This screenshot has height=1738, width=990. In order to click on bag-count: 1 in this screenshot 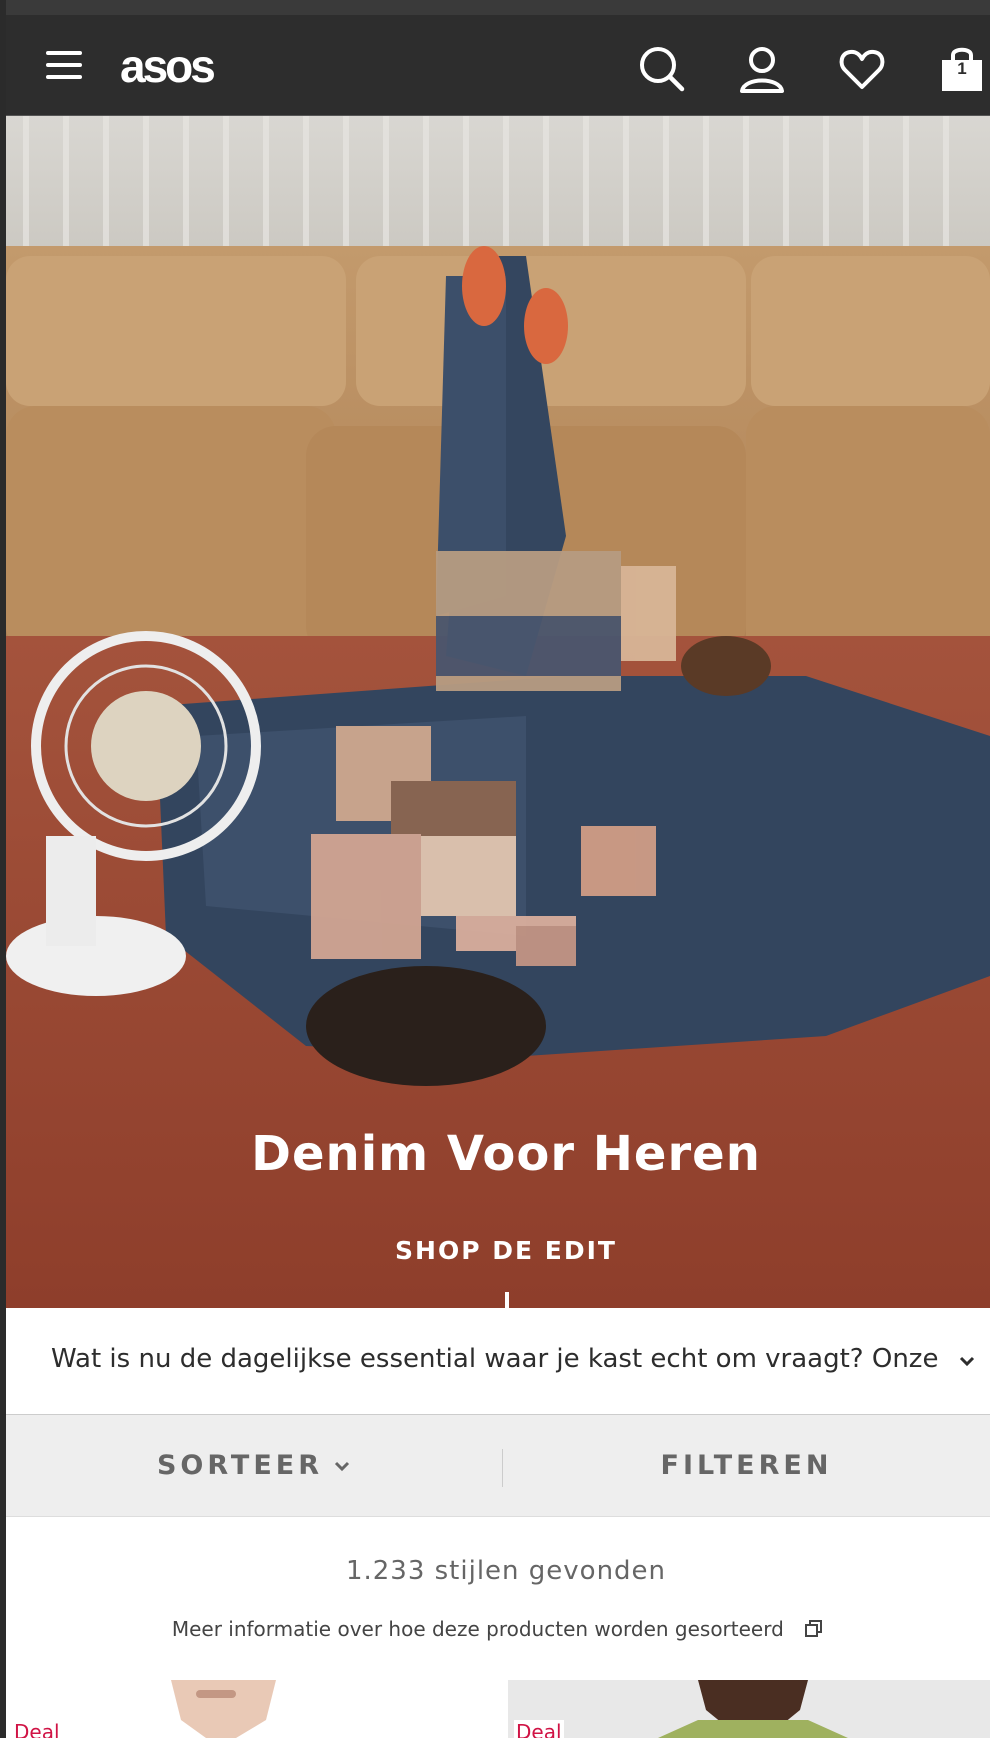, I will do `click(962, 68)`.